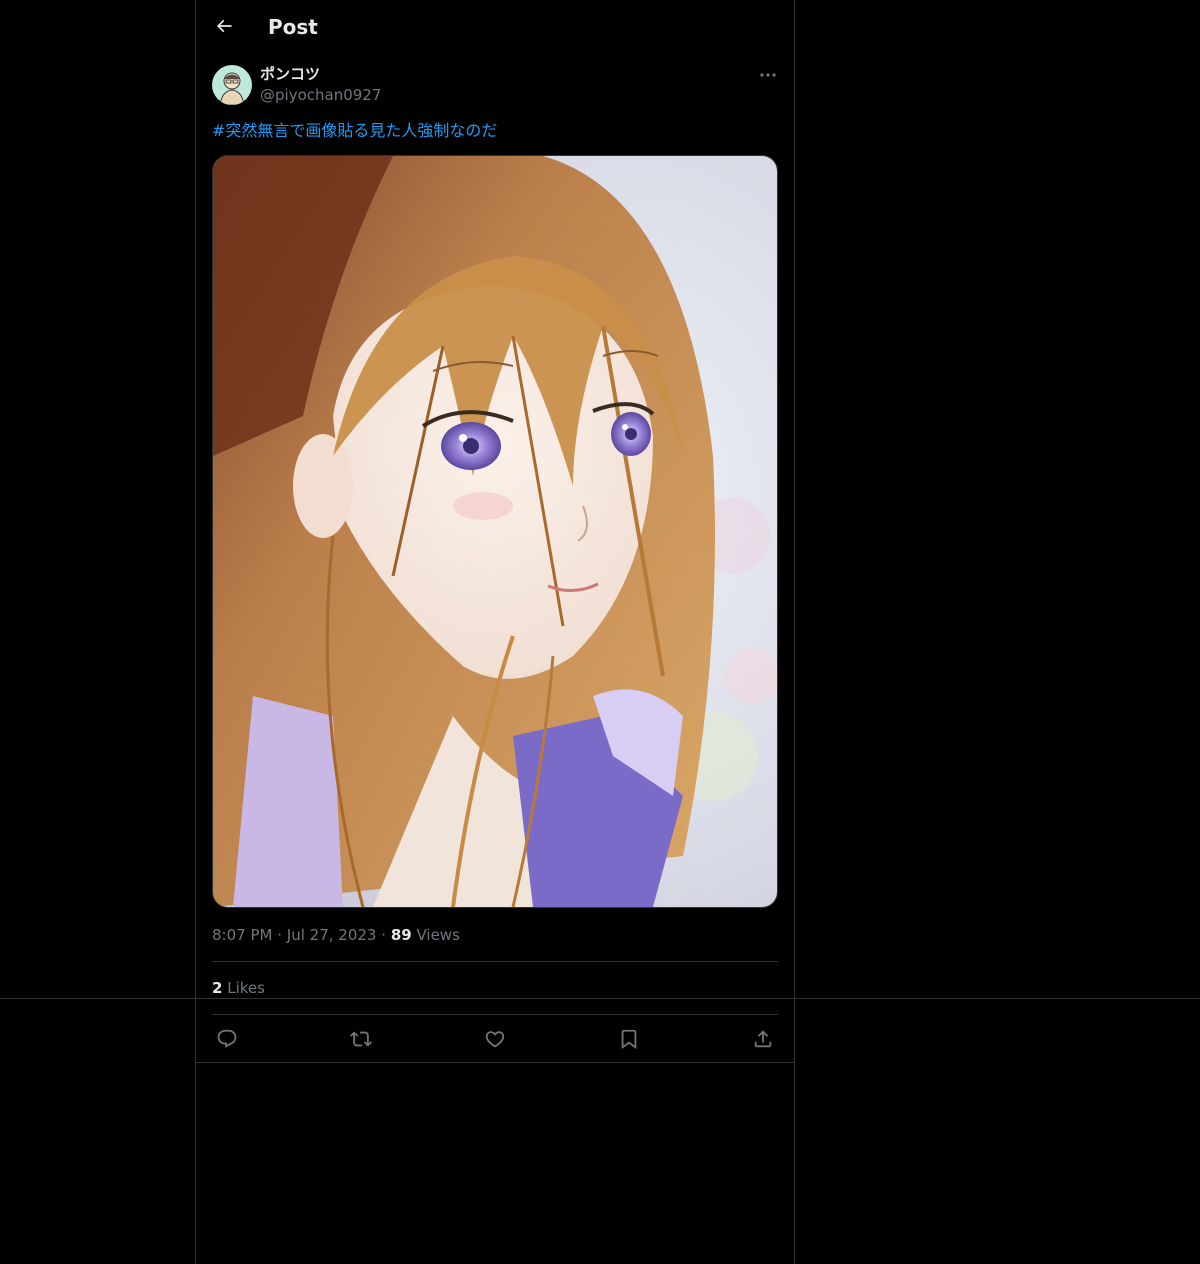 This screenshot has width=1200, height=1264. I want to click on page-title: Post, so click(293, 27).